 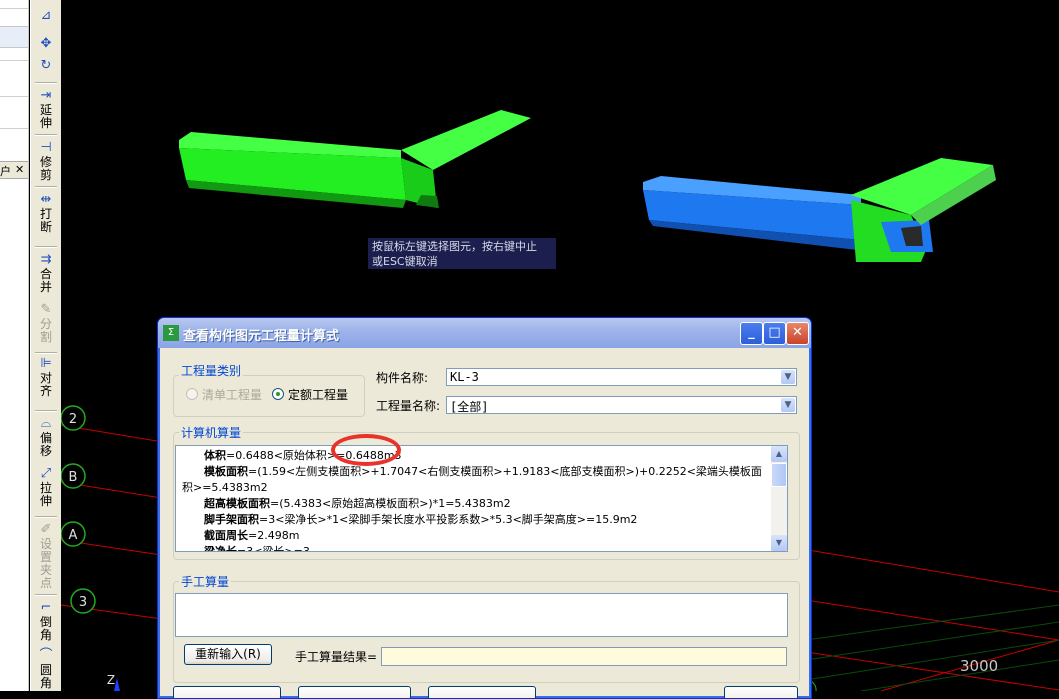 I want to click on calc-line: 积>=5.4383m2, so click(x=477, y=488).